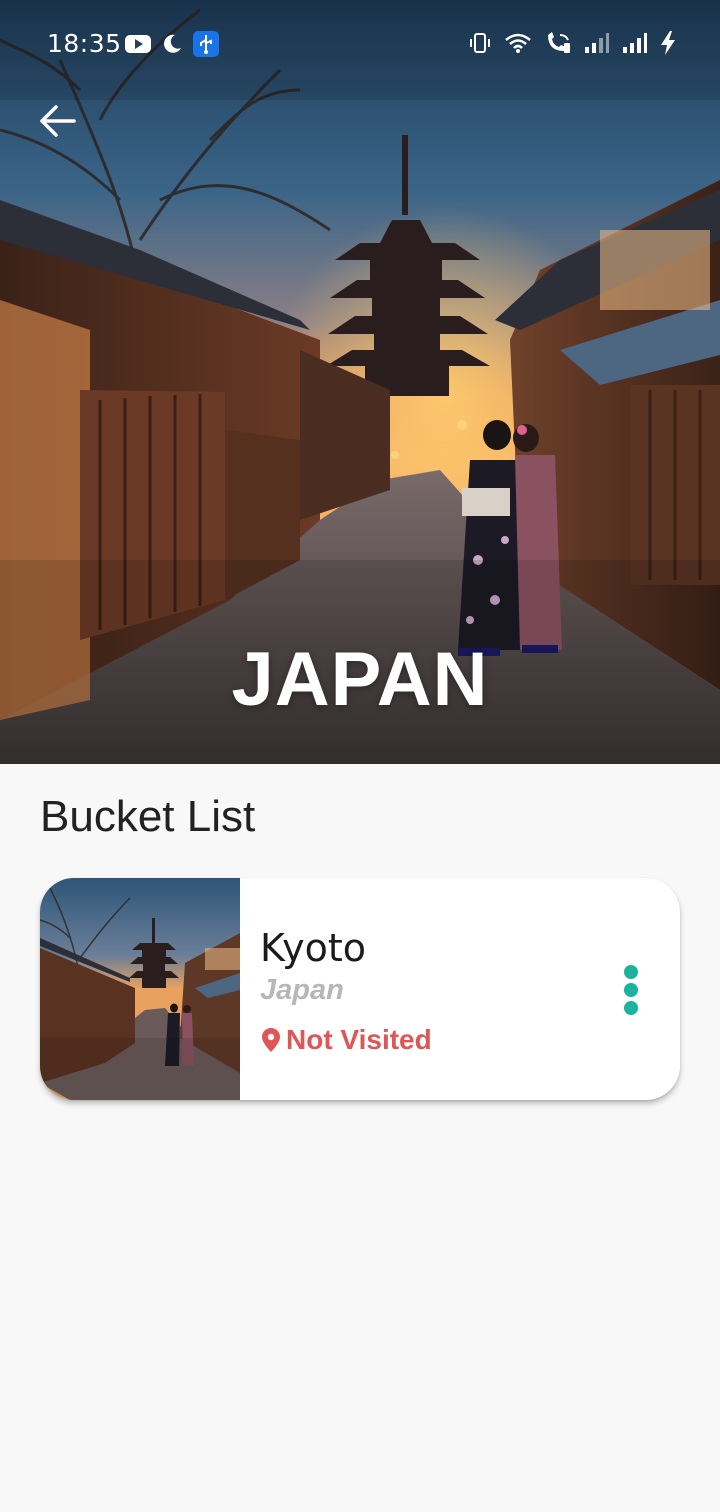 This screenshot has height=1512, width=720. I want to click on arrow-back-icon, so click(58, 121).